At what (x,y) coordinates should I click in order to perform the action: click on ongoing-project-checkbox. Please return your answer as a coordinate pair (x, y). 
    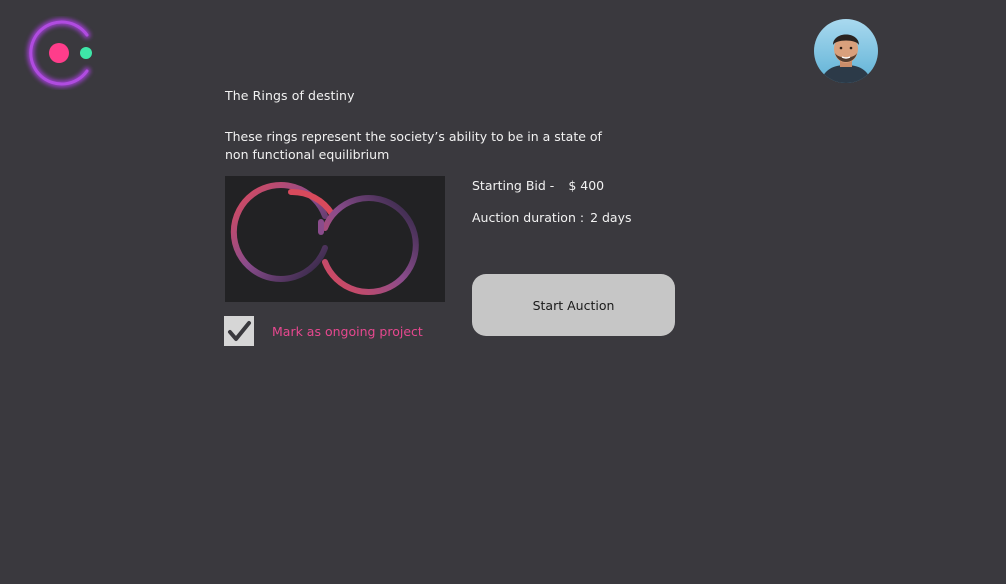
    Looking at the image, I should click on (239, 331).